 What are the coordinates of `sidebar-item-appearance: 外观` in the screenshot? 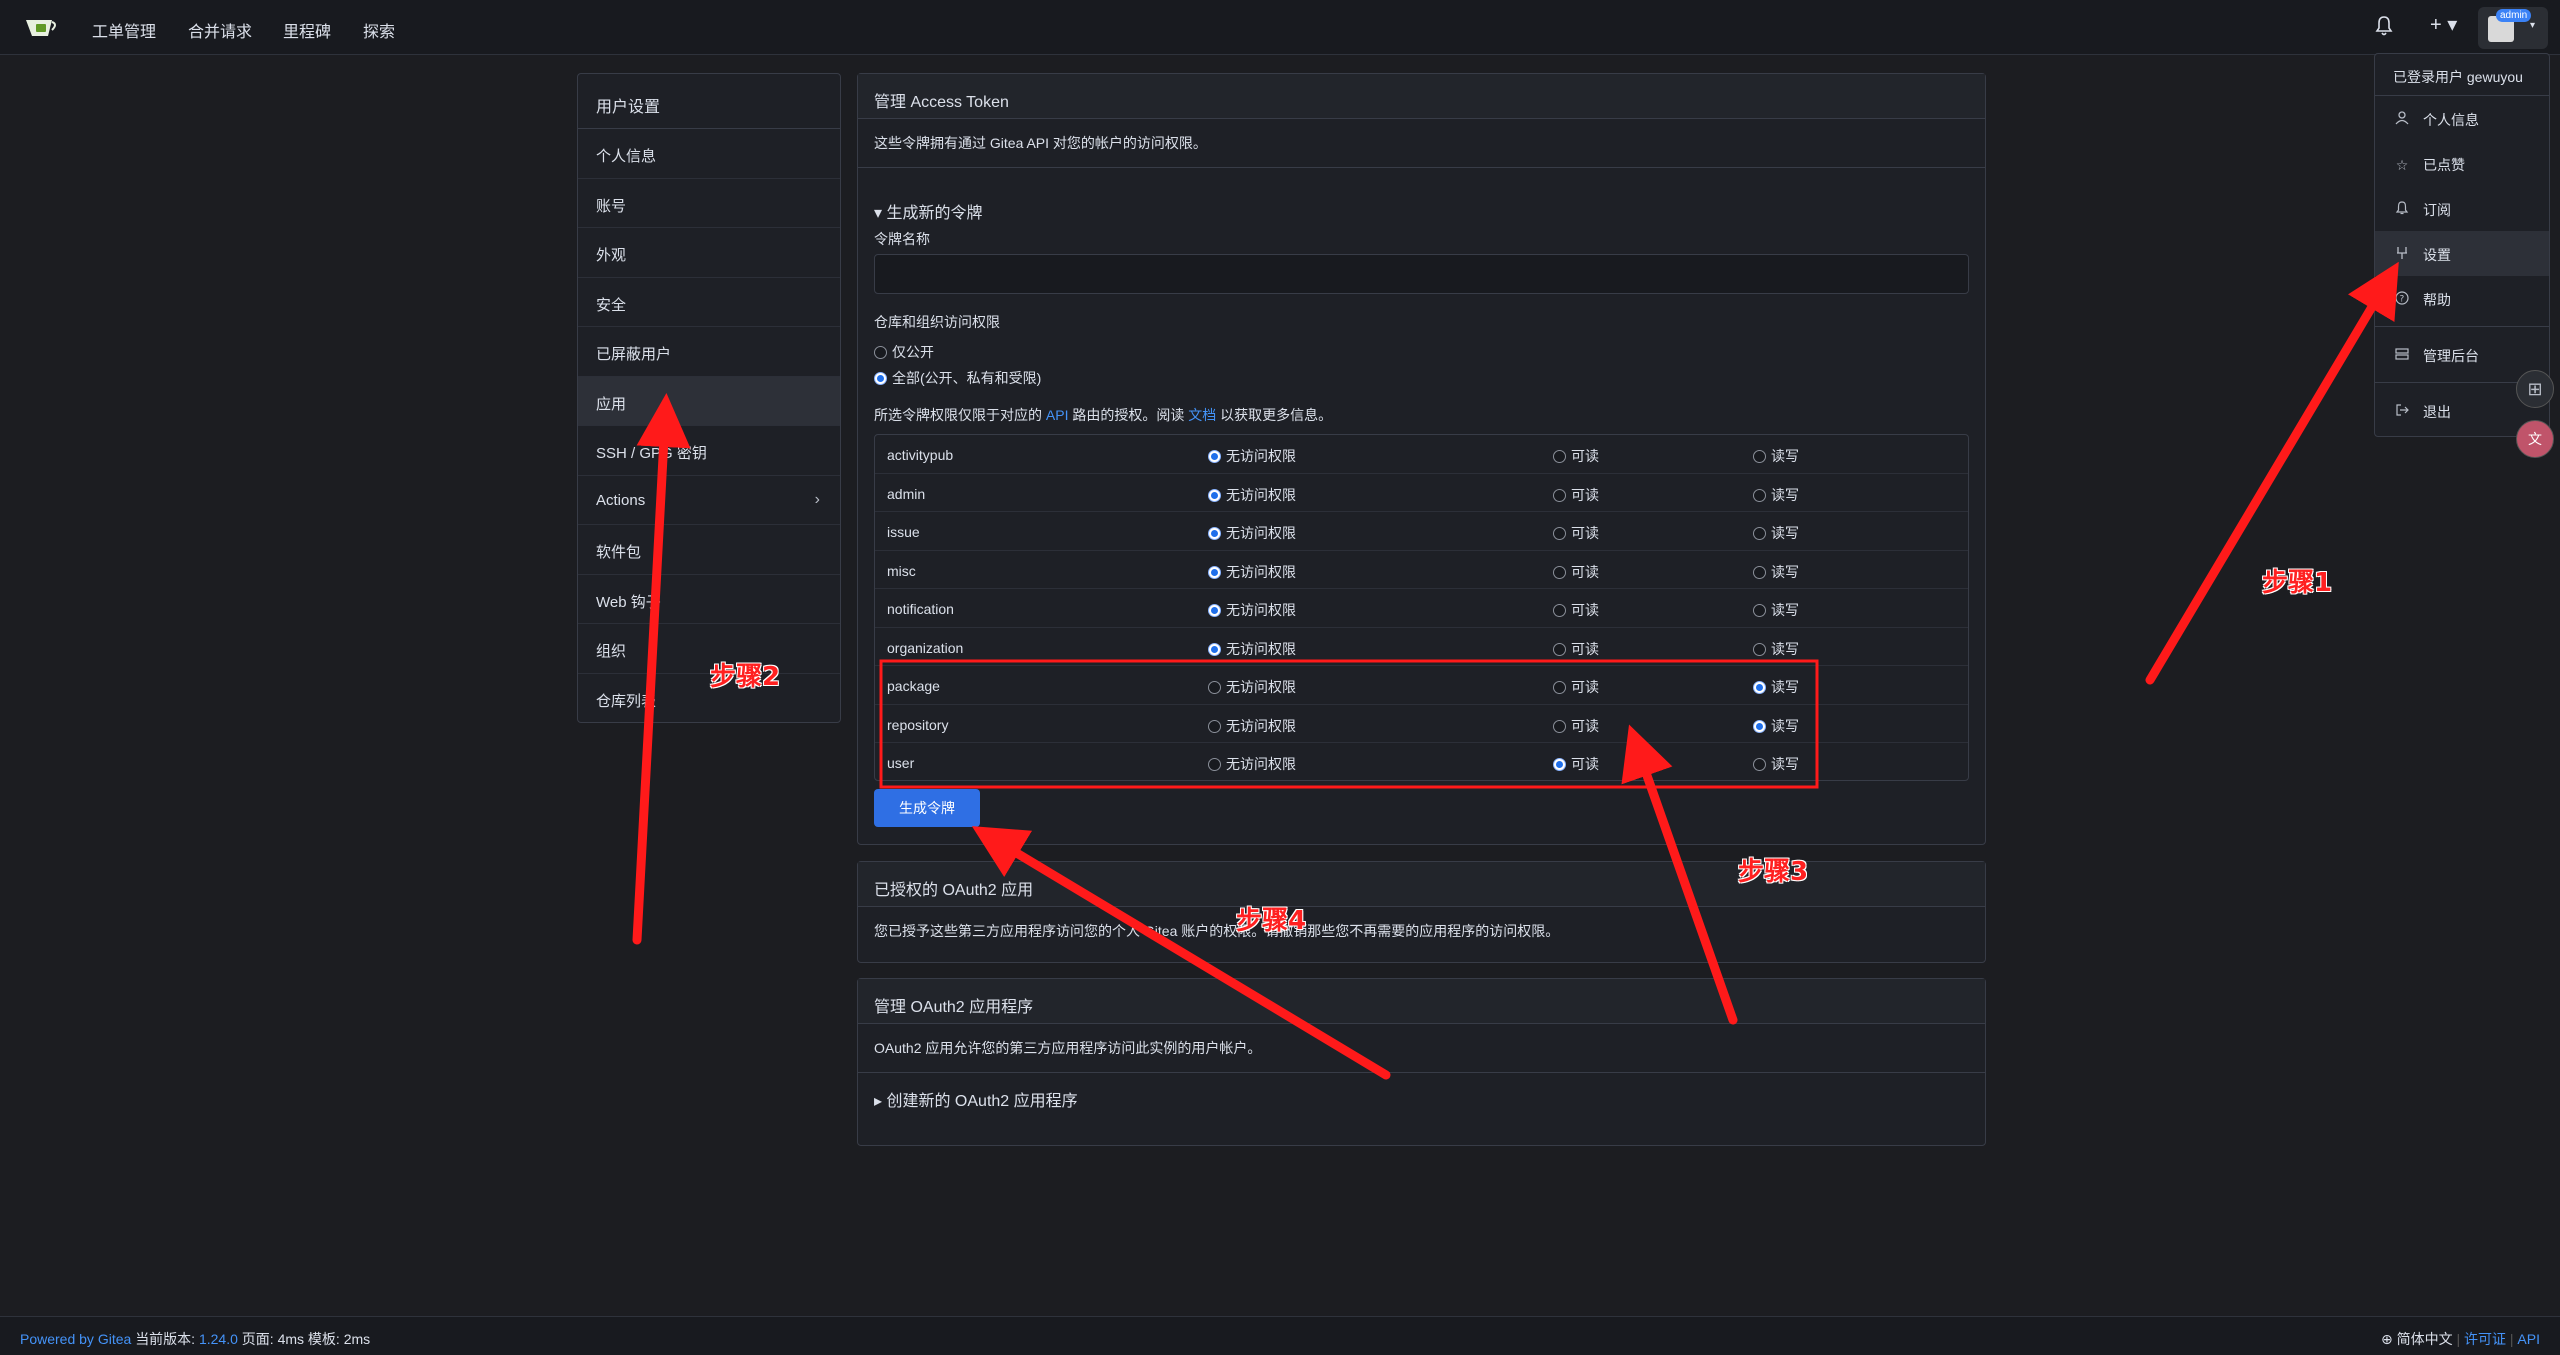 It's located at (709, 253).